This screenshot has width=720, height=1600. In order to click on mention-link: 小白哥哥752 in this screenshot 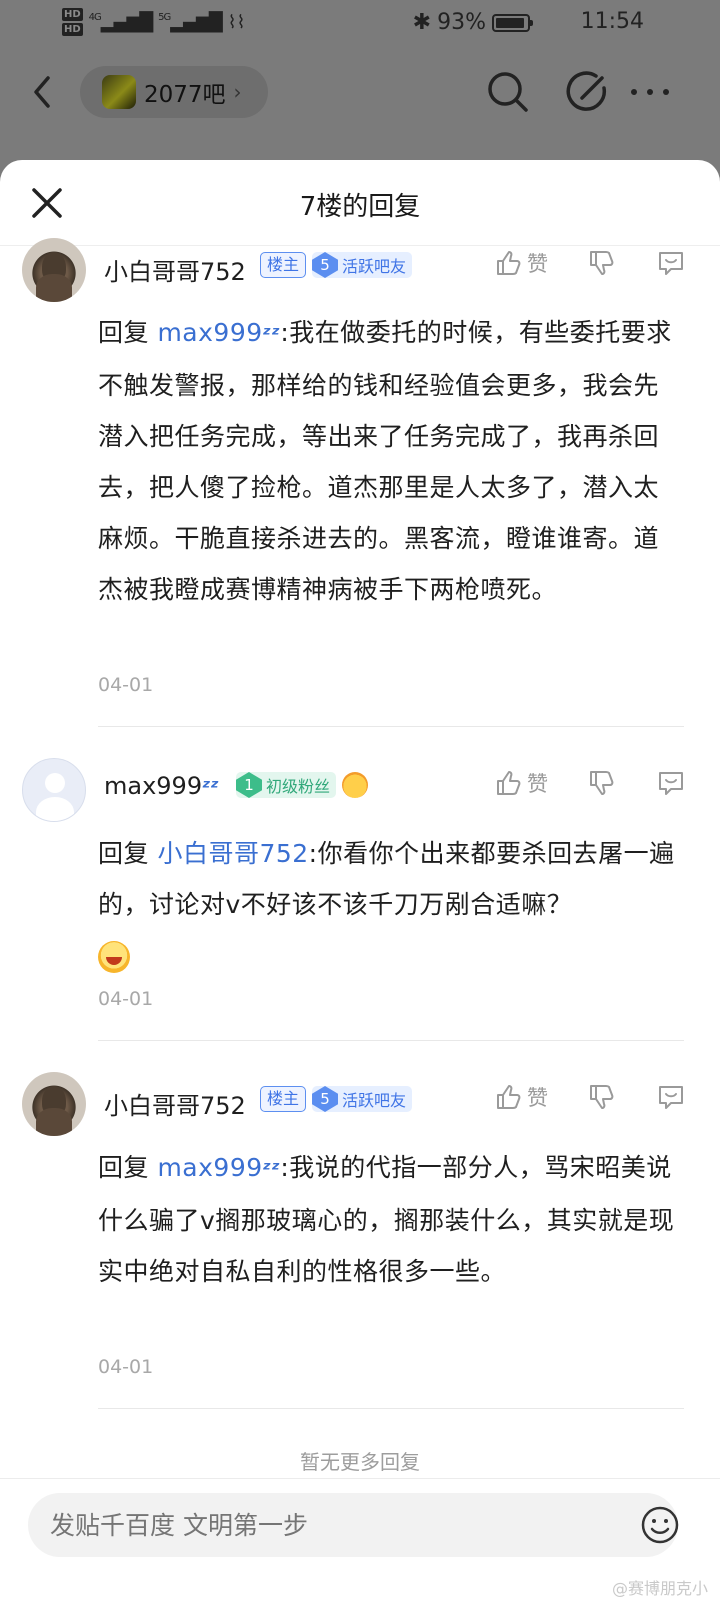, I will do `click(232, 853)`.